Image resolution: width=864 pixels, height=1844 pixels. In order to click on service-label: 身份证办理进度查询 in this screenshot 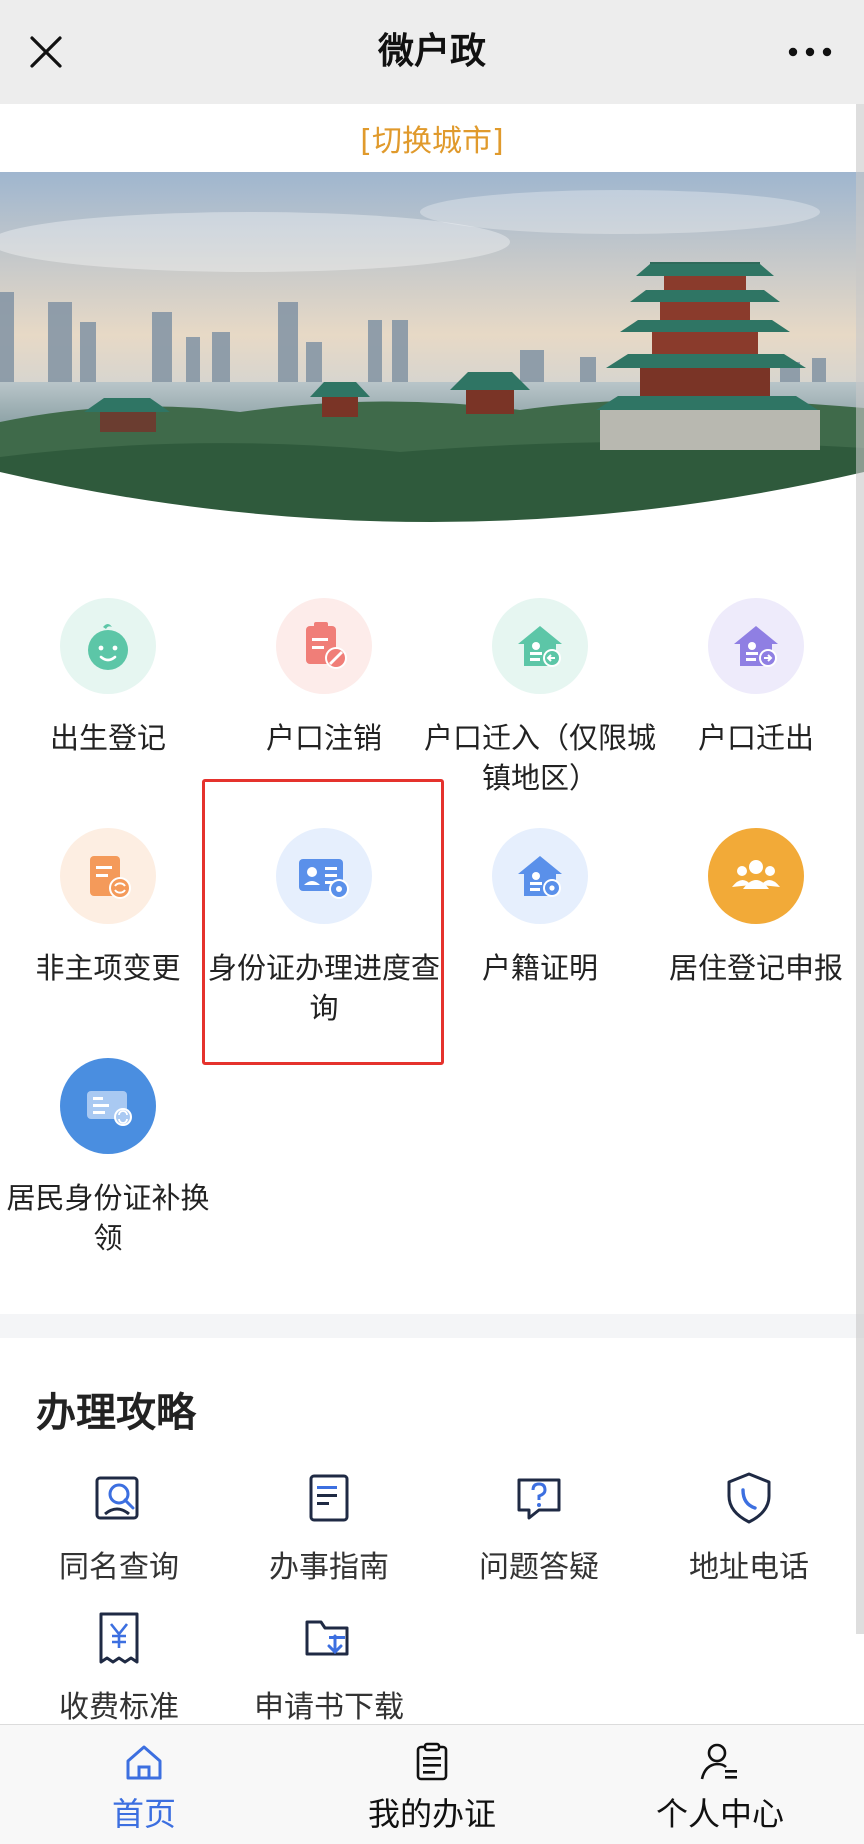, I will do `click(324, 988)`.